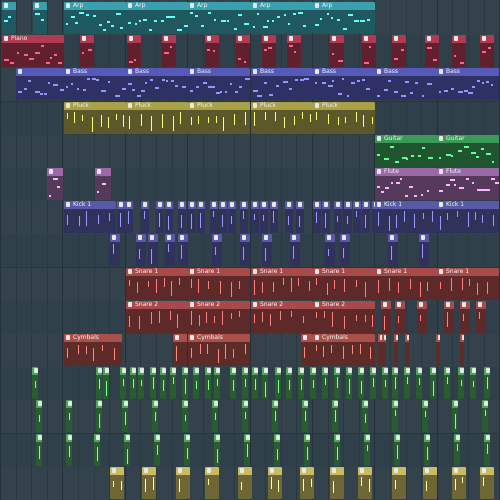 This screenshot has height=500, width=500. I want to click on bass-clip: Bass, so click(406, 84).